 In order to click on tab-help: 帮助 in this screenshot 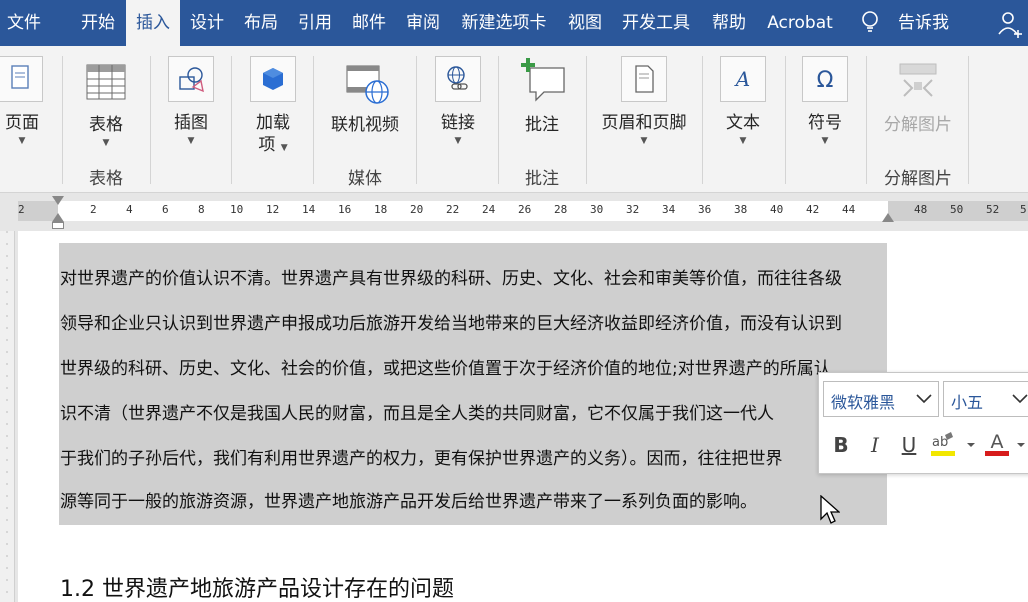, I will do `click(729, 23)`.